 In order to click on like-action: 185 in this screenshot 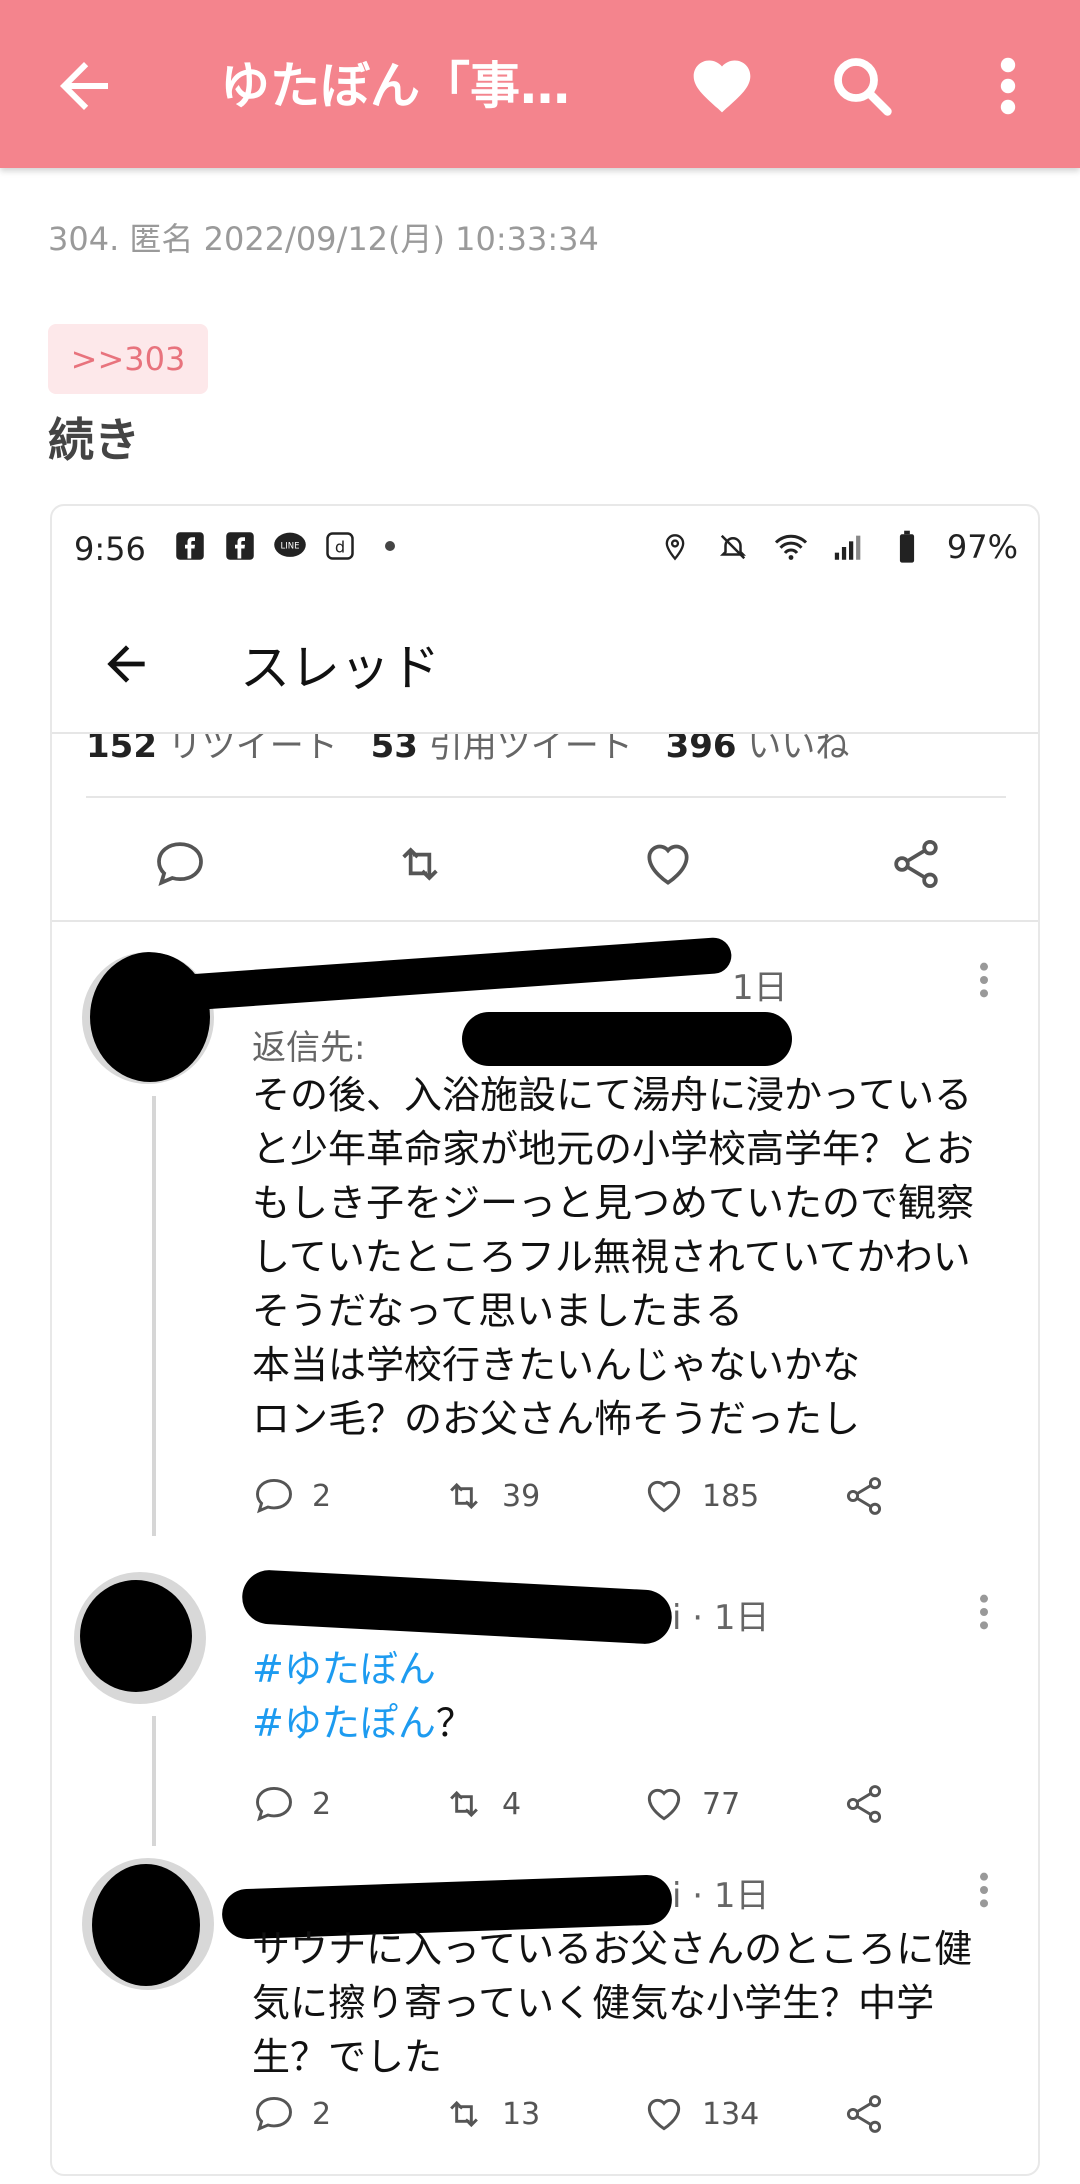, I will do `click(700, 1496)`.